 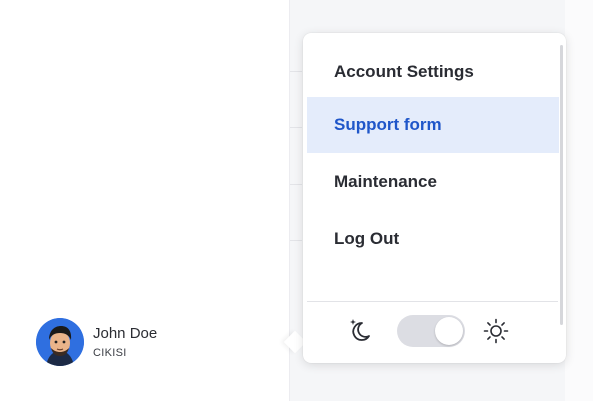 What do you see at coordinates (496, 331) in the screenshot?
I see `sun-icon` at bounding box center [496, 331].